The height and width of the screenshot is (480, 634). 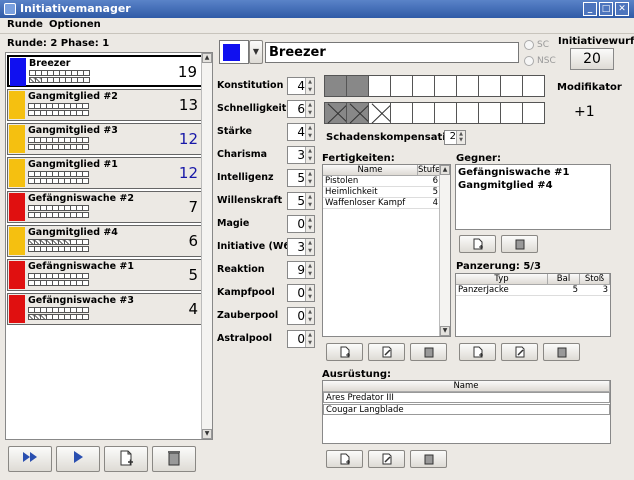 I want to click on add-skill-button, so click(x=344, y=352).